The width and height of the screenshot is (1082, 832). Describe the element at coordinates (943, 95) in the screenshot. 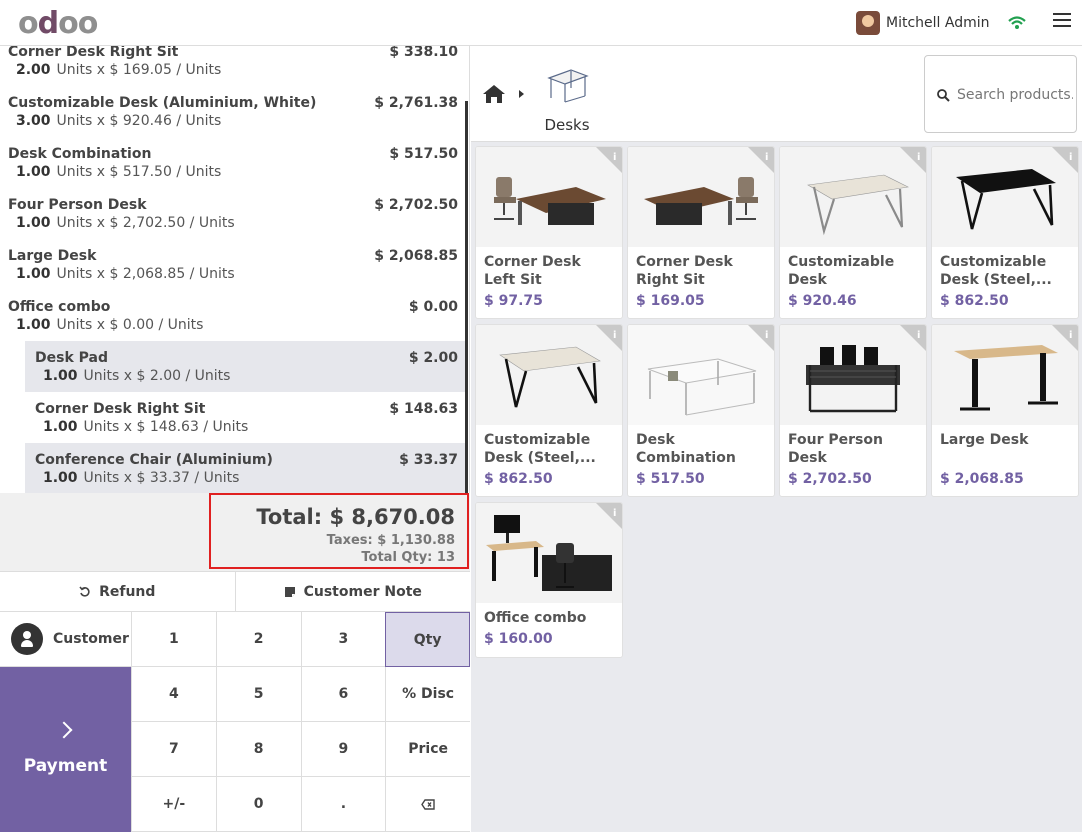

I see `search-icon` at that location.